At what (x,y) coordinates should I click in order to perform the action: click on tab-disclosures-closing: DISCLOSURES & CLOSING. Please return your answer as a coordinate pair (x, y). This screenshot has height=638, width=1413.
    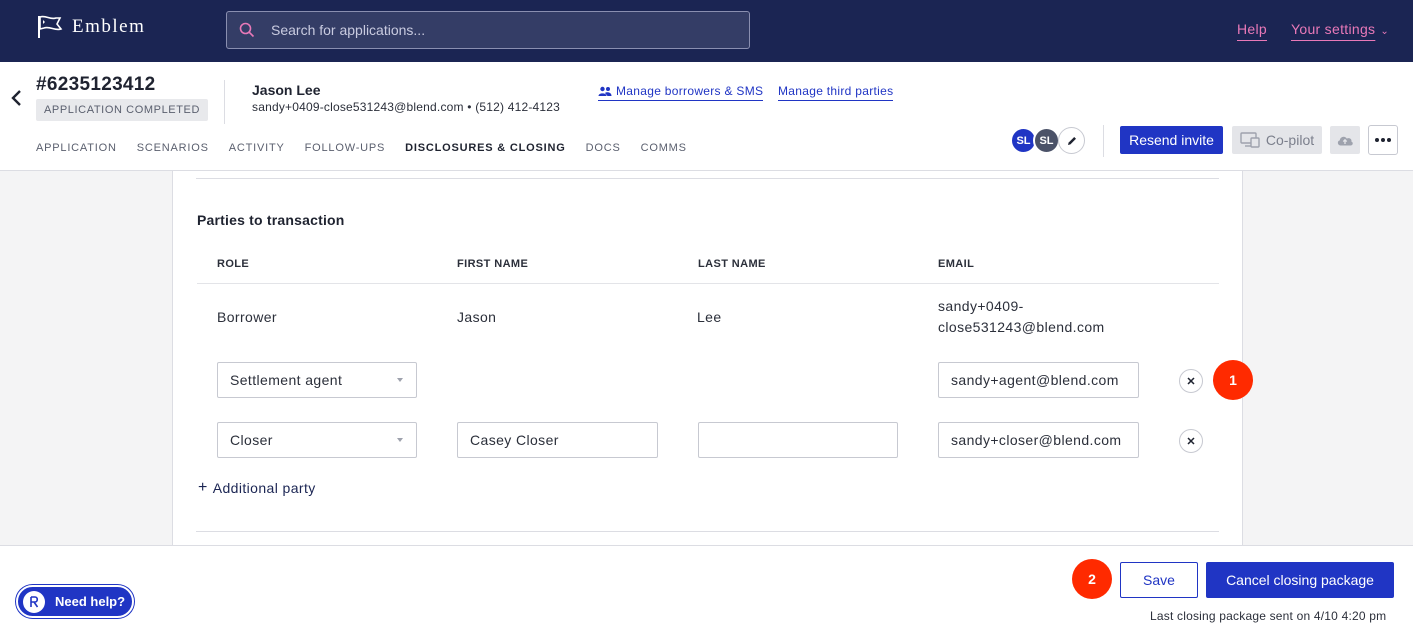
    Looking at the image, I should click on (485, 158).